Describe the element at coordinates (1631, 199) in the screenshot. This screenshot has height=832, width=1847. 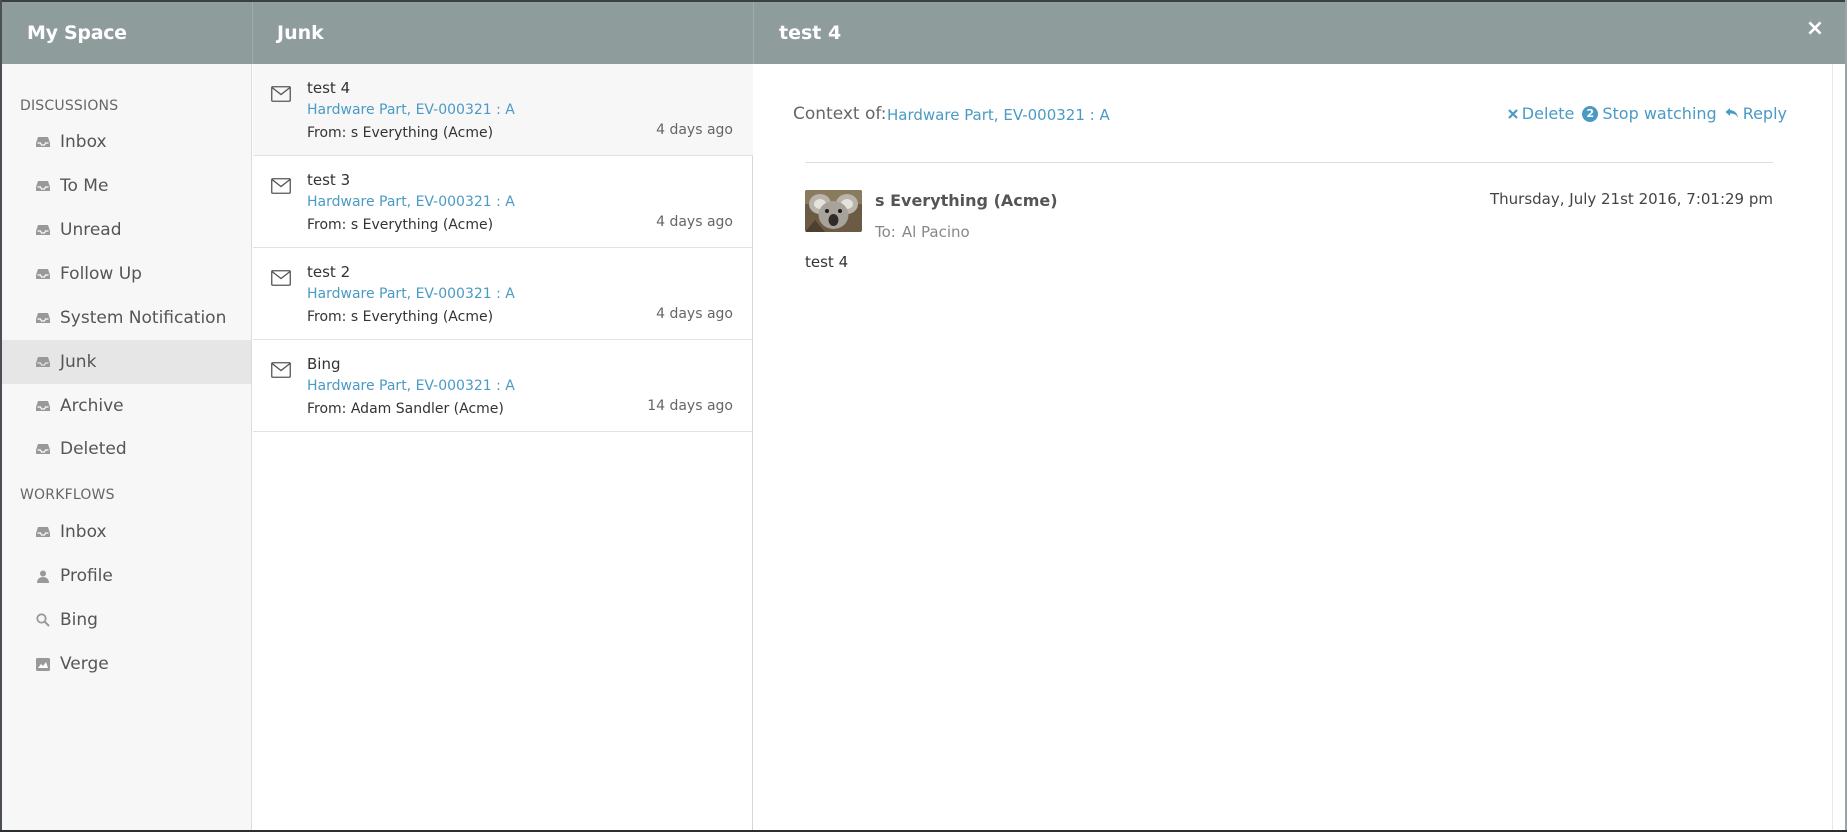
I see `message-date: Thursday, July 21st 2016, 7:01:29 pm` at that location.